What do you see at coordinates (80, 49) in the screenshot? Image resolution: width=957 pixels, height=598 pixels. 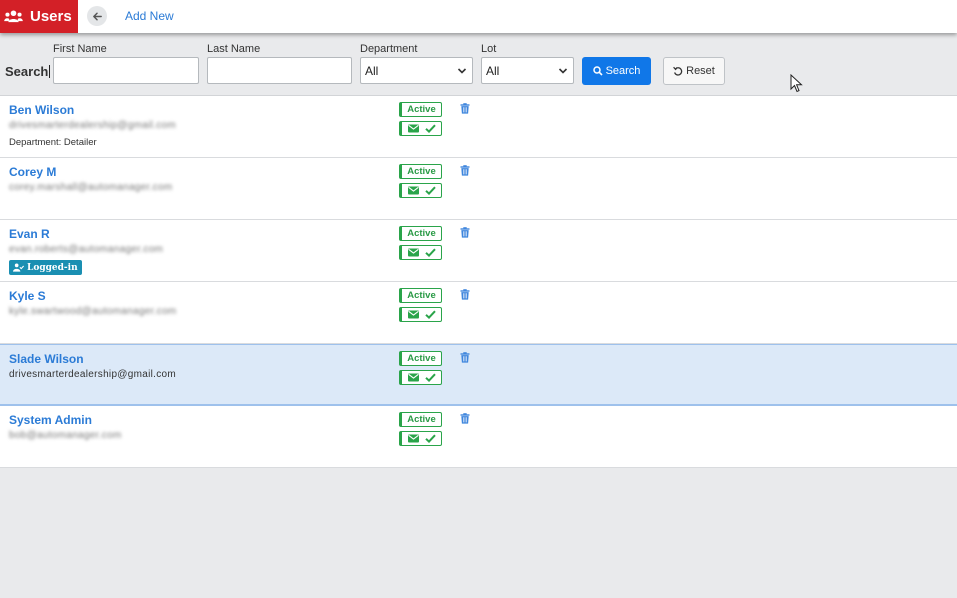 I see `first-name-label: First Name` at bounding box center [80, 49].